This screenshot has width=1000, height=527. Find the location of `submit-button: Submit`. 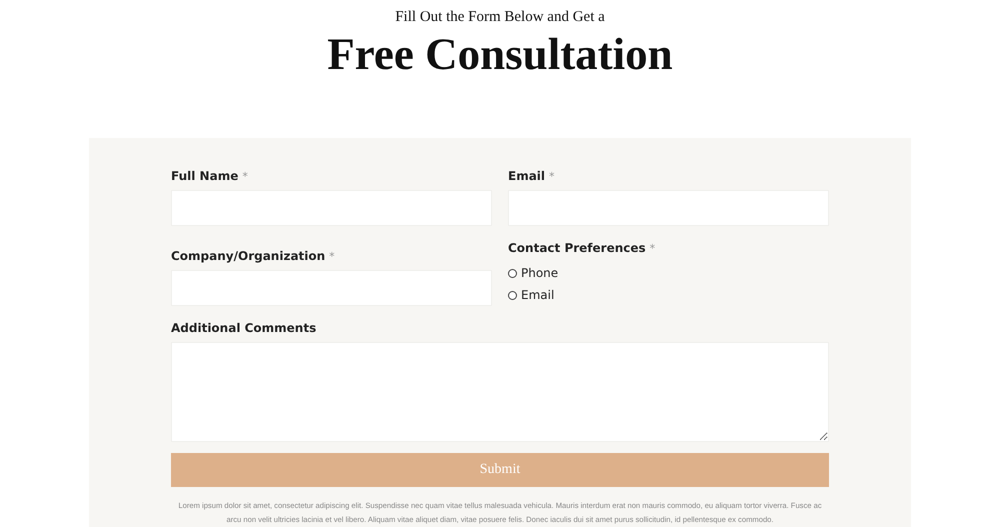

submit-button: Submit is located at coordinates (500, 470).